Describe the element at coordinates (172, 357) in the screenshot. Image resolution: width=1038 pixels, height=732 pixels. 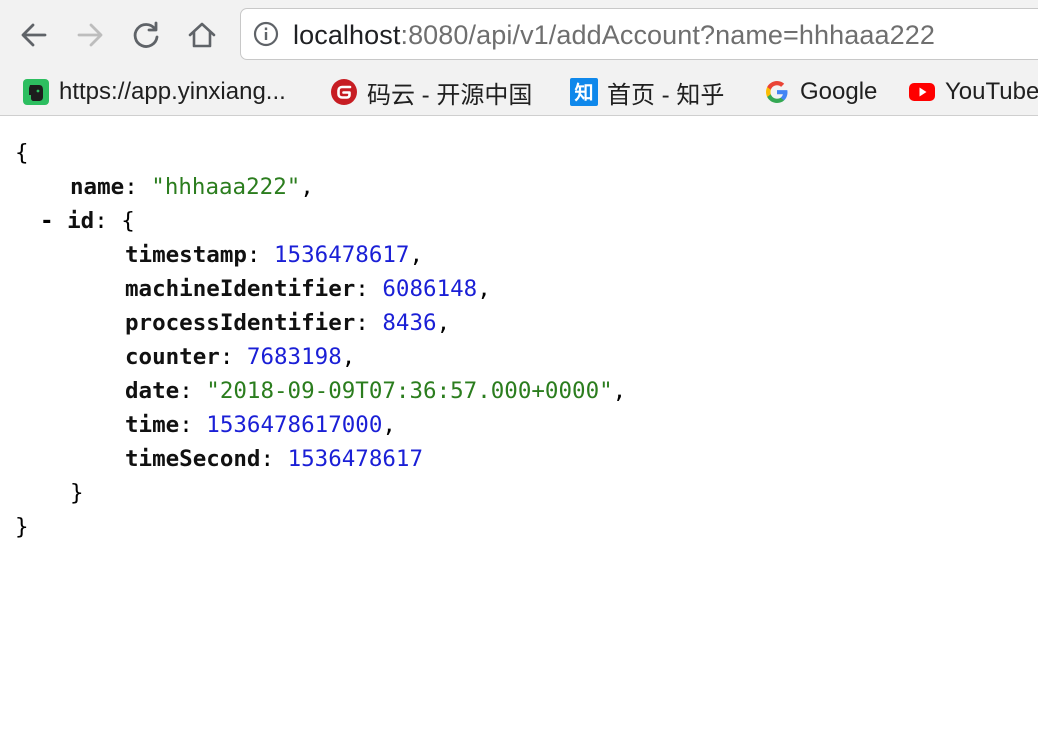
I see `json-key: counter` at that location.